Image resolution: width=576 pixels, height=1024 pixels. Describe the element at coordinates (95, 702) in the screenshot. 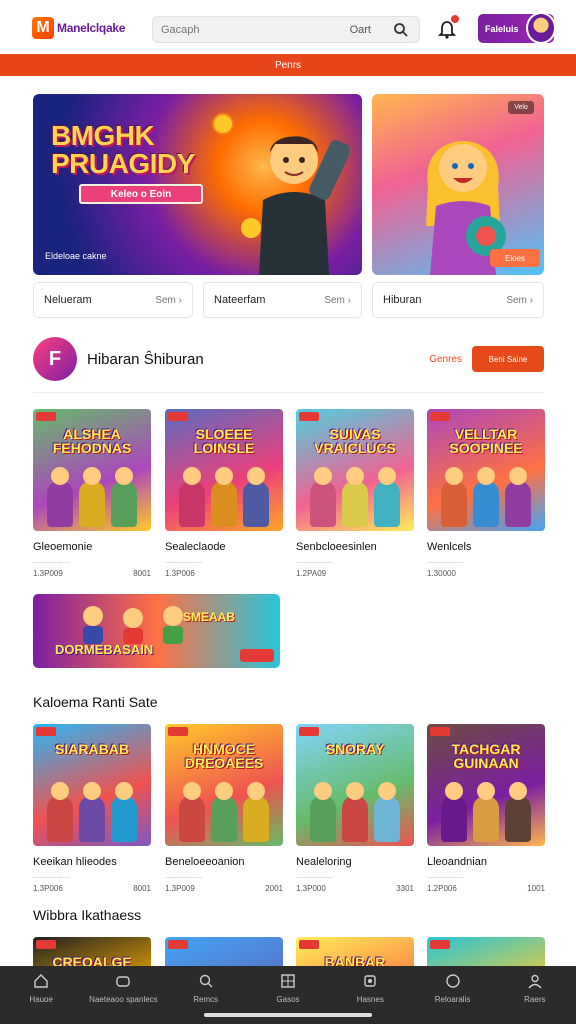

I see `section-title-2: Kaloema Ranti Sate` at that location.